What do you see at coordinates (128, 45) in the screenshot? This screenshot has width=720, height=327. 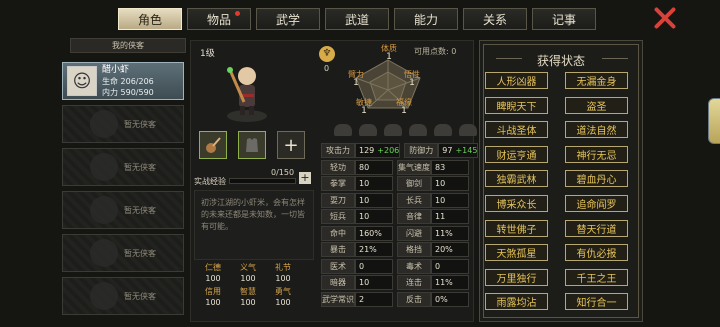 I see `my-heroes-header: 我的侠客` at bounding box center [128, 45].